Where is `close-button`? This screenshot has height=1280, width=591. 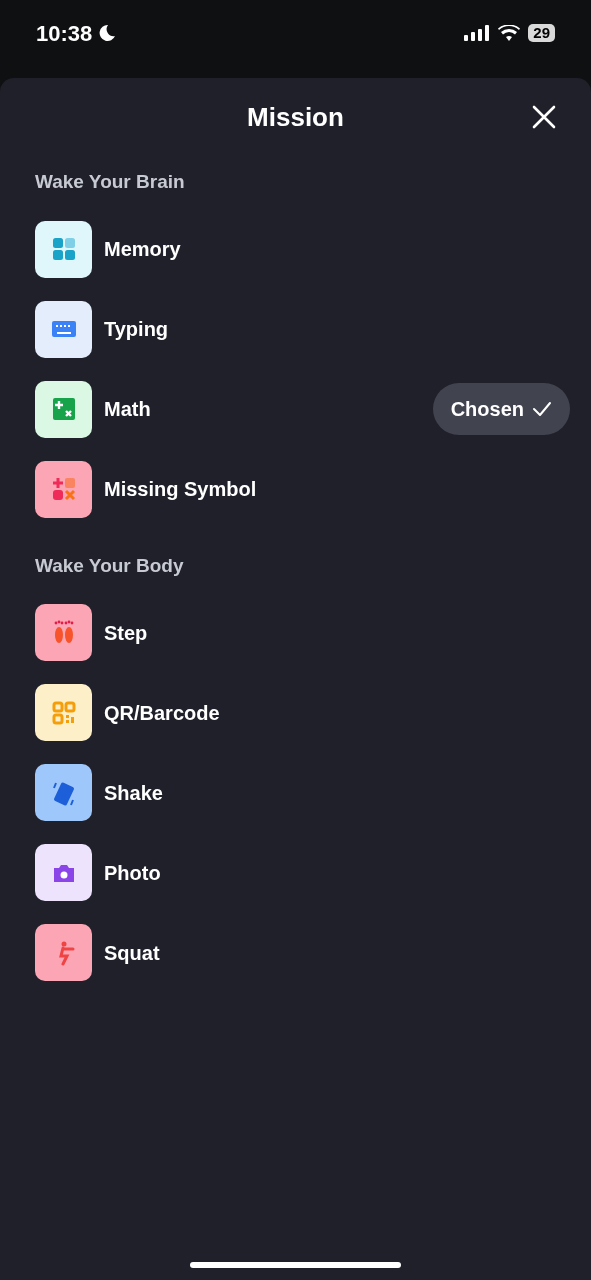
close-button is located at coordinates (544, 117).